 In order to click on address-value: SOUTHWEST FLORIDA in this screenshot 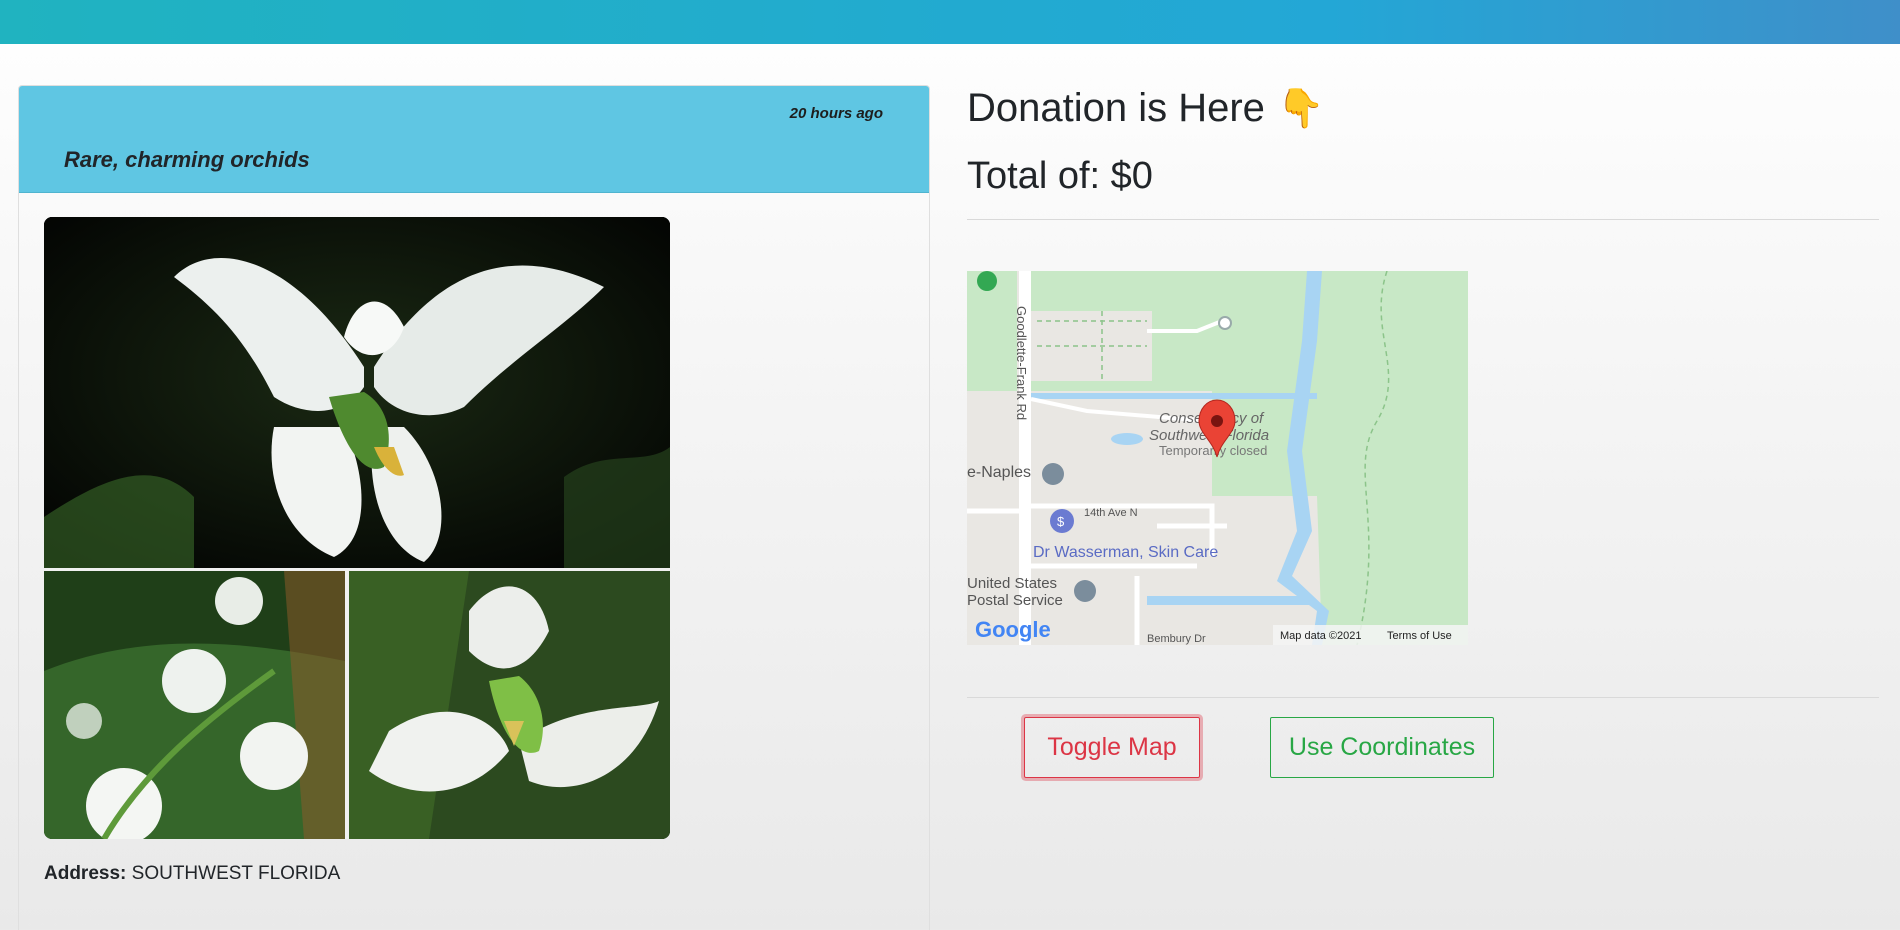, I will do `click(236, 873)`.